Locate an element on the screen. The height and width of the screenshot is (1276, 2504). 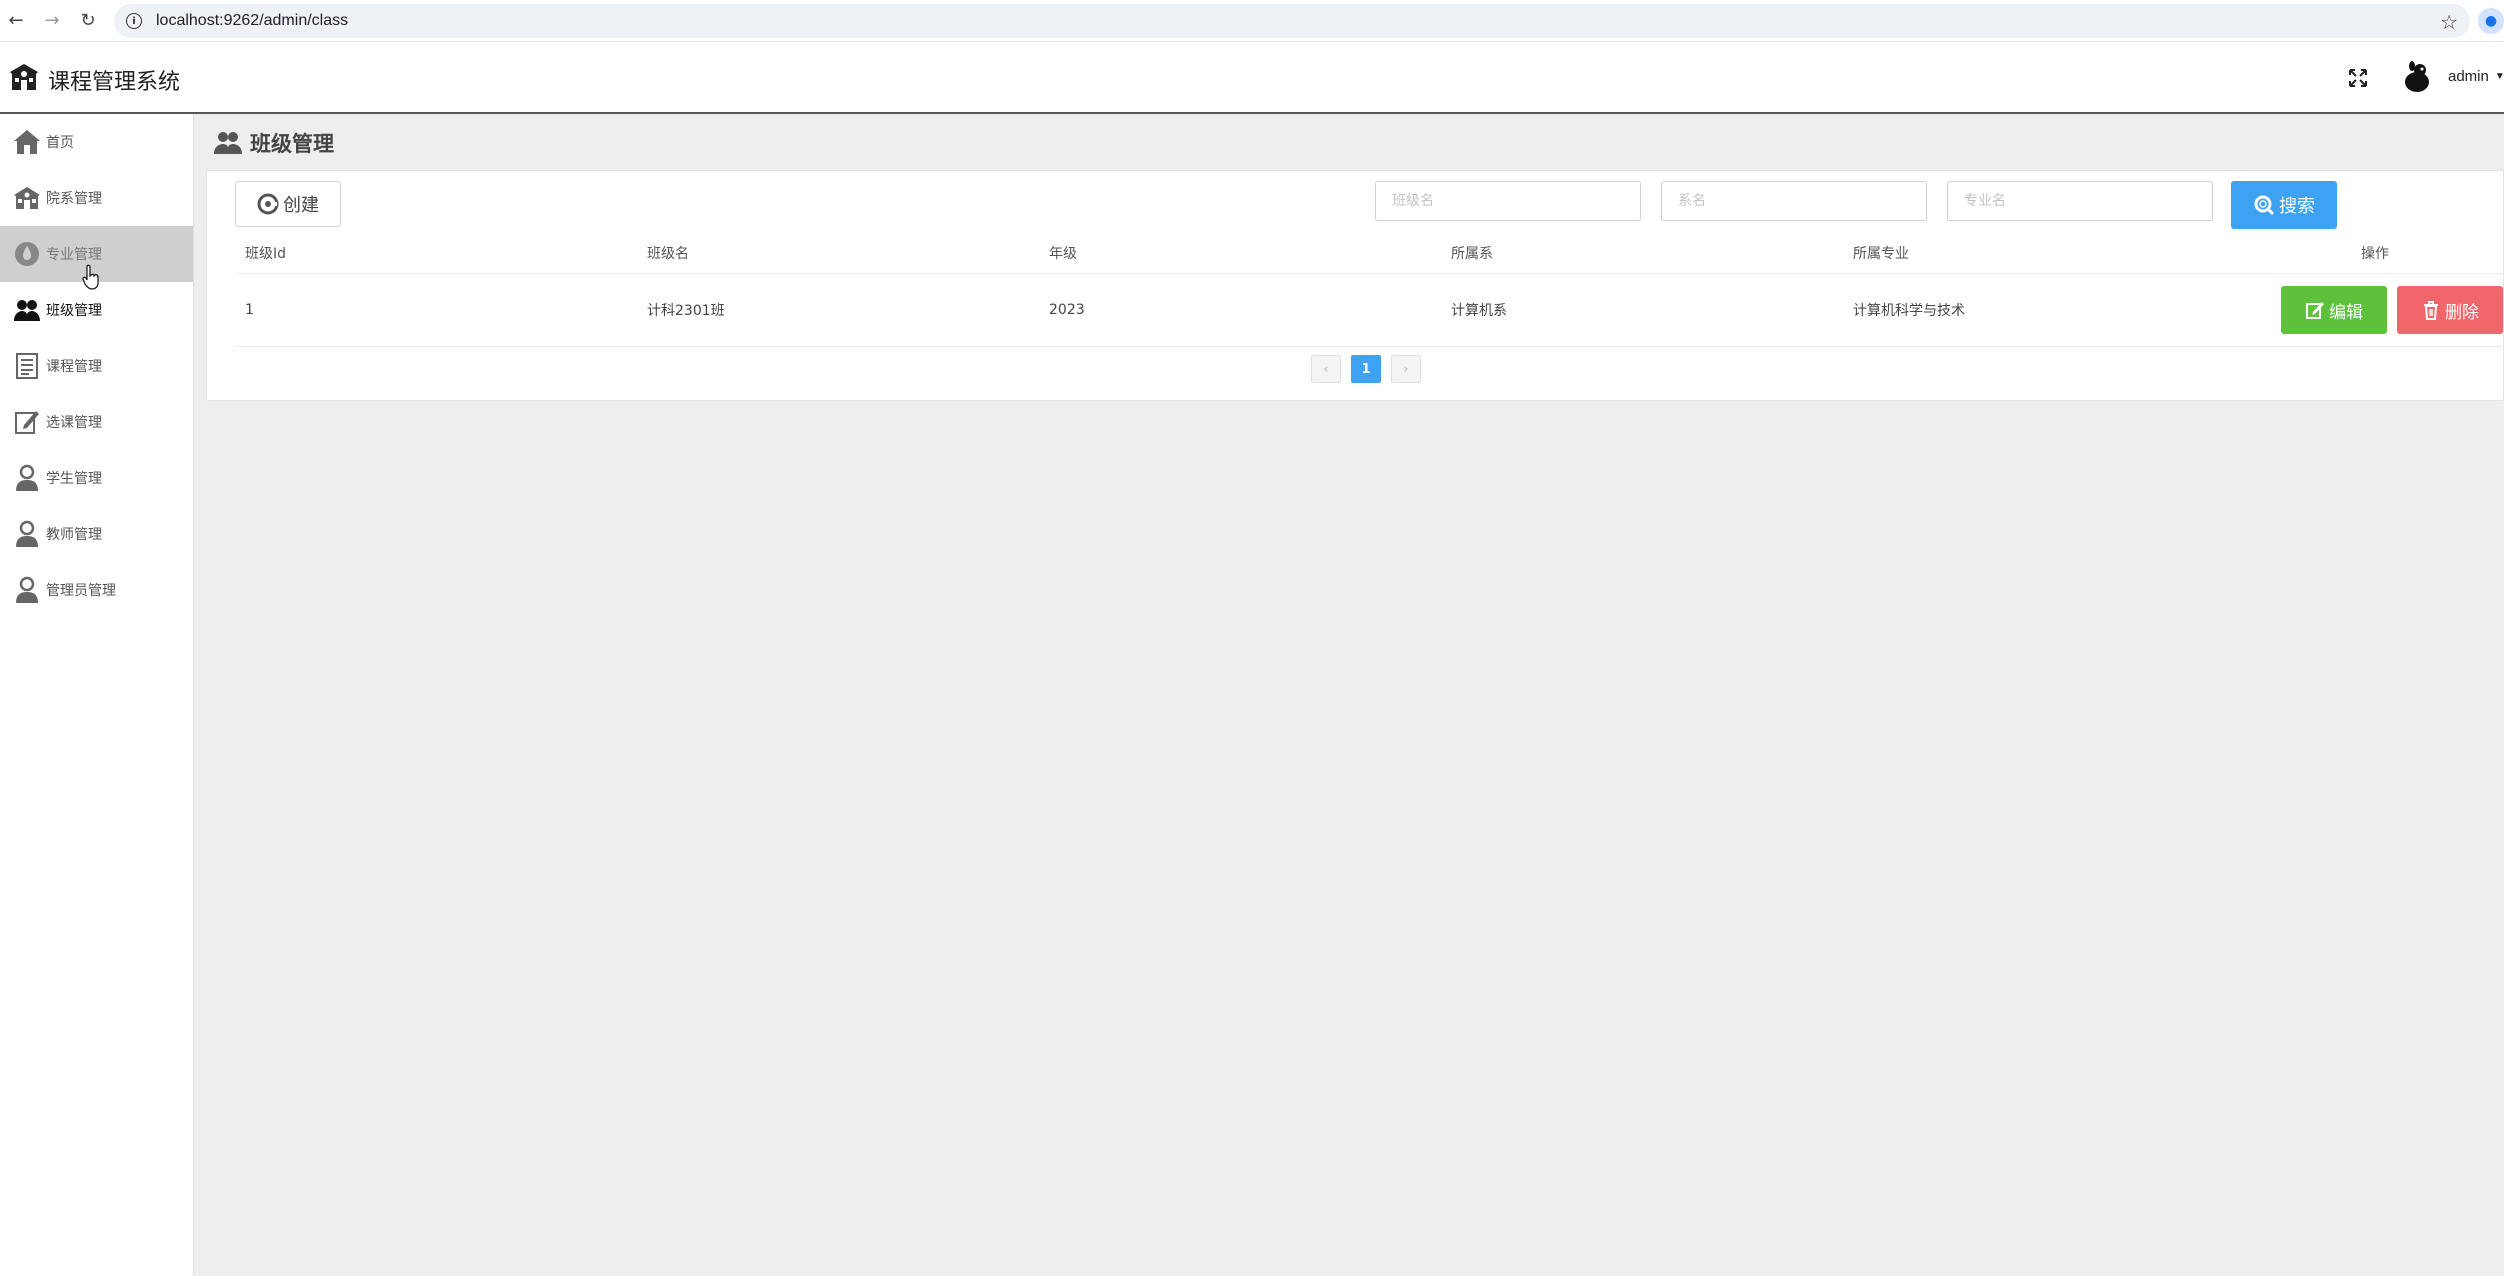
sidebar-item-label: 班级管理 is located at coordinates (74, 311).